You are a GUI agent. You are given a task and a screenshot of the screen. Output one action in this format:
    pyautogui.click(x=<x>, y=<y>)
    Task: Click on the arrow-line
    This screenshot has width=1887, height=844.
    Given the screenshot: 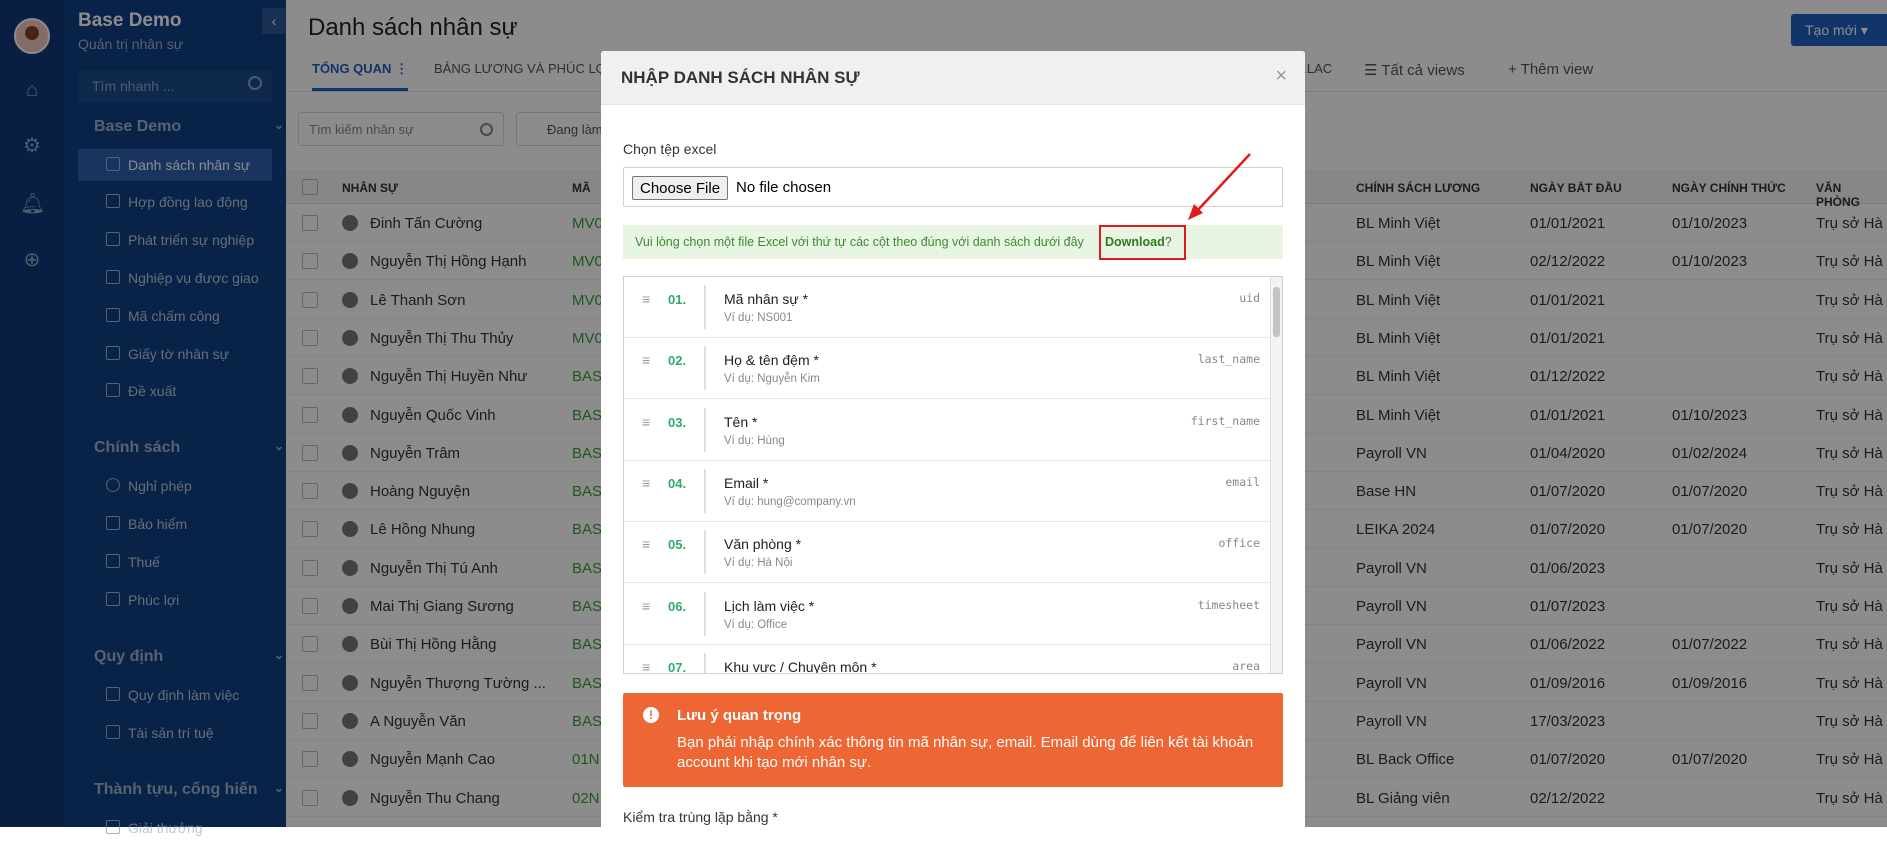 What is the action you would take?
    pyautogui.click(x=1223, y=182)
    